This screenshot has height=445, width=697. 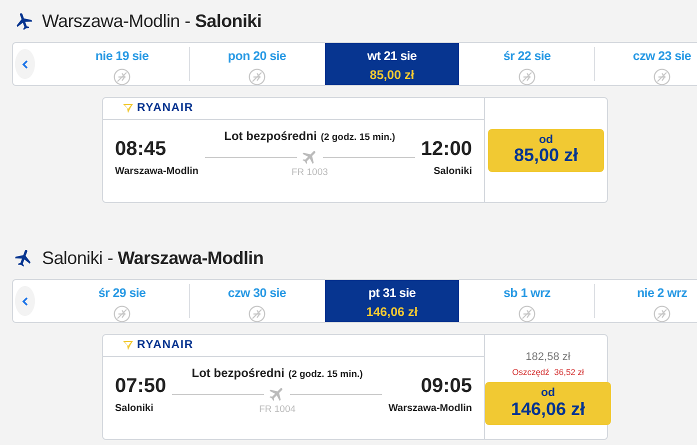 What do you see at coordinates (392, 301) in the screenshot?
I see `date-tab: pt 31 sie 146,06 zł` at bounding box center [392, 301].